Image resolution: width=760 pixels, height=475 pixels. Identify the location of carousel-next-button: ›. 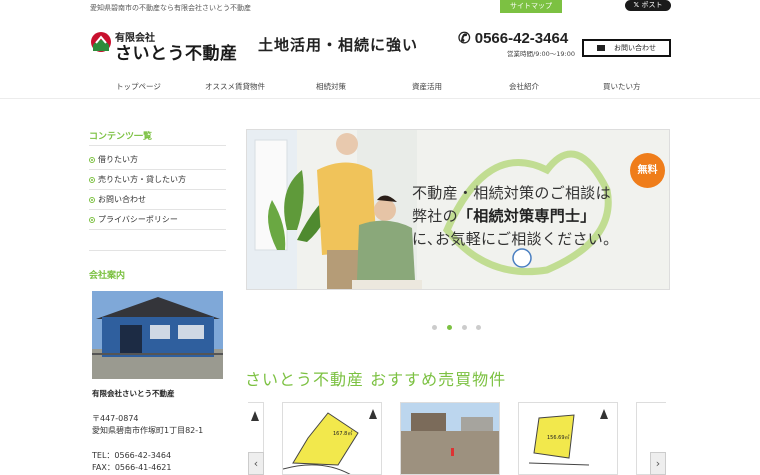
(658, 463).